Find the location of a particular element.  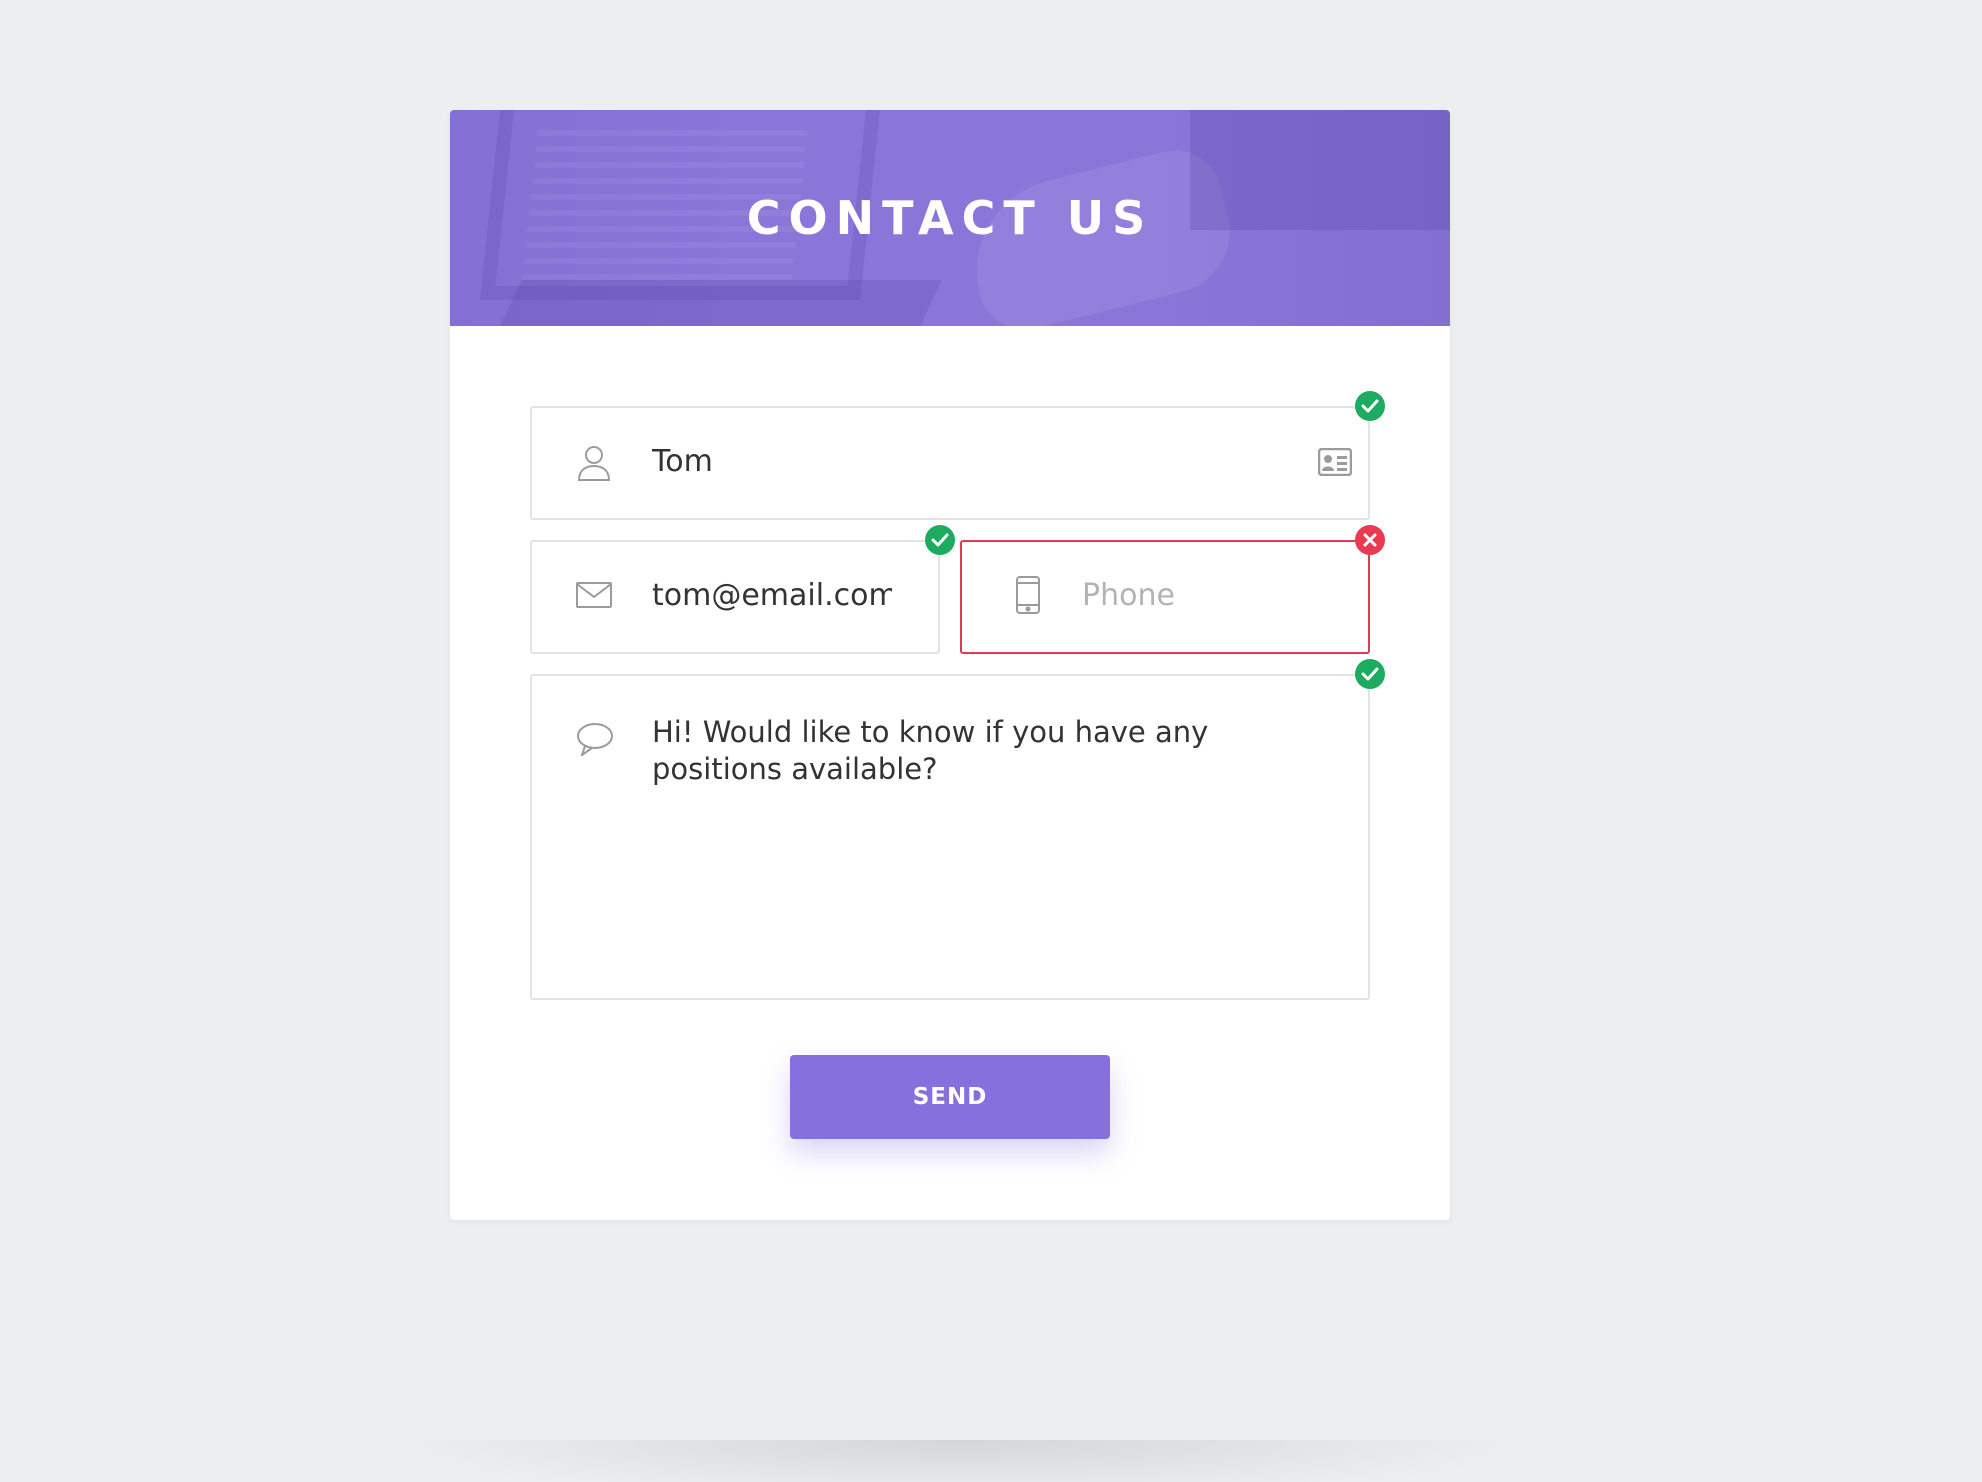

phone-placeholder: Phone is located at coordinates (1128, 595).